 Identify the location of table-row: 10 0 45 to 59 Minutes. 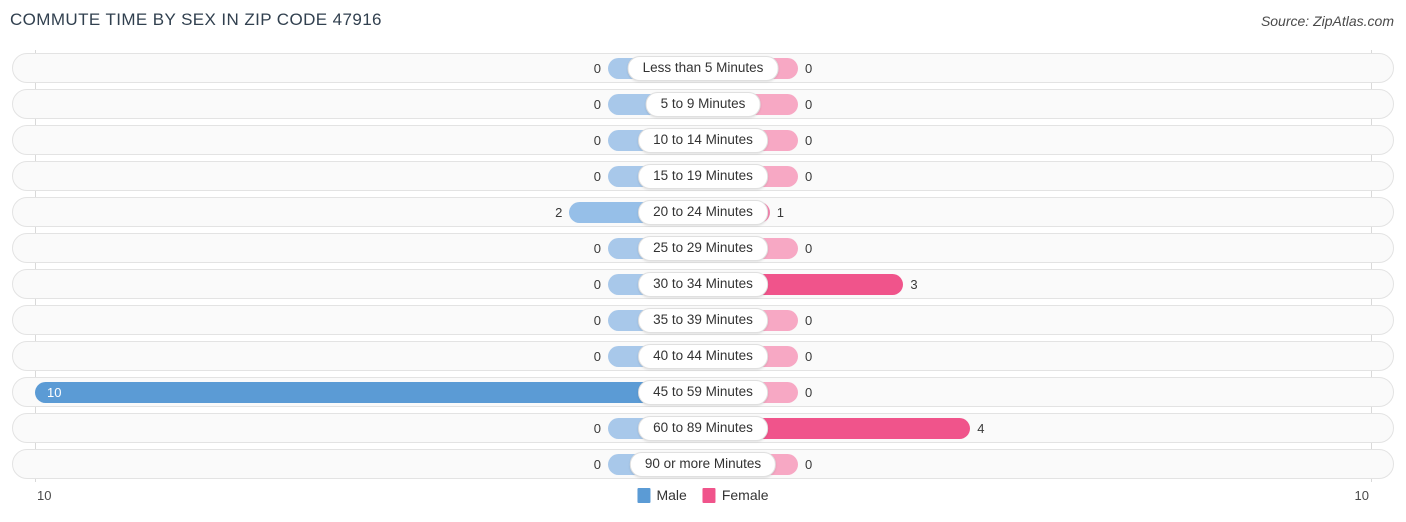
(703, 392).